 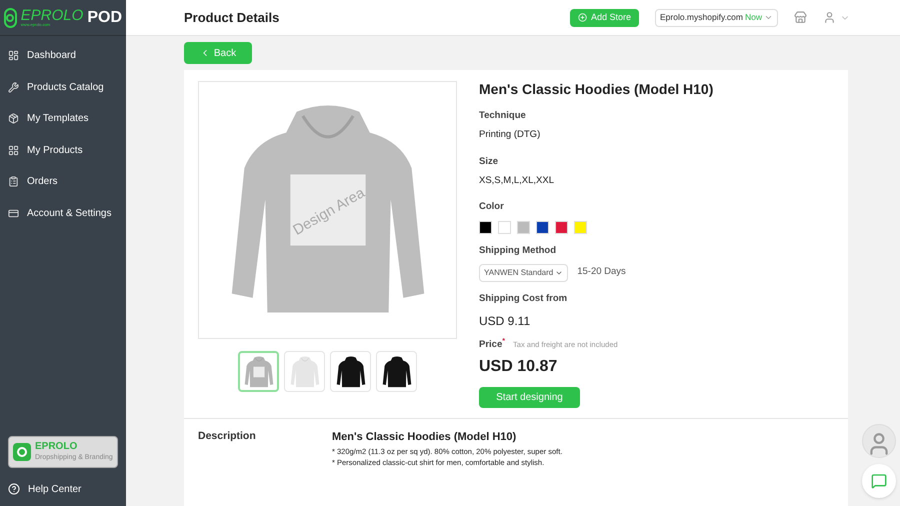 I want to click on avatar, so click(x=879, y=441).